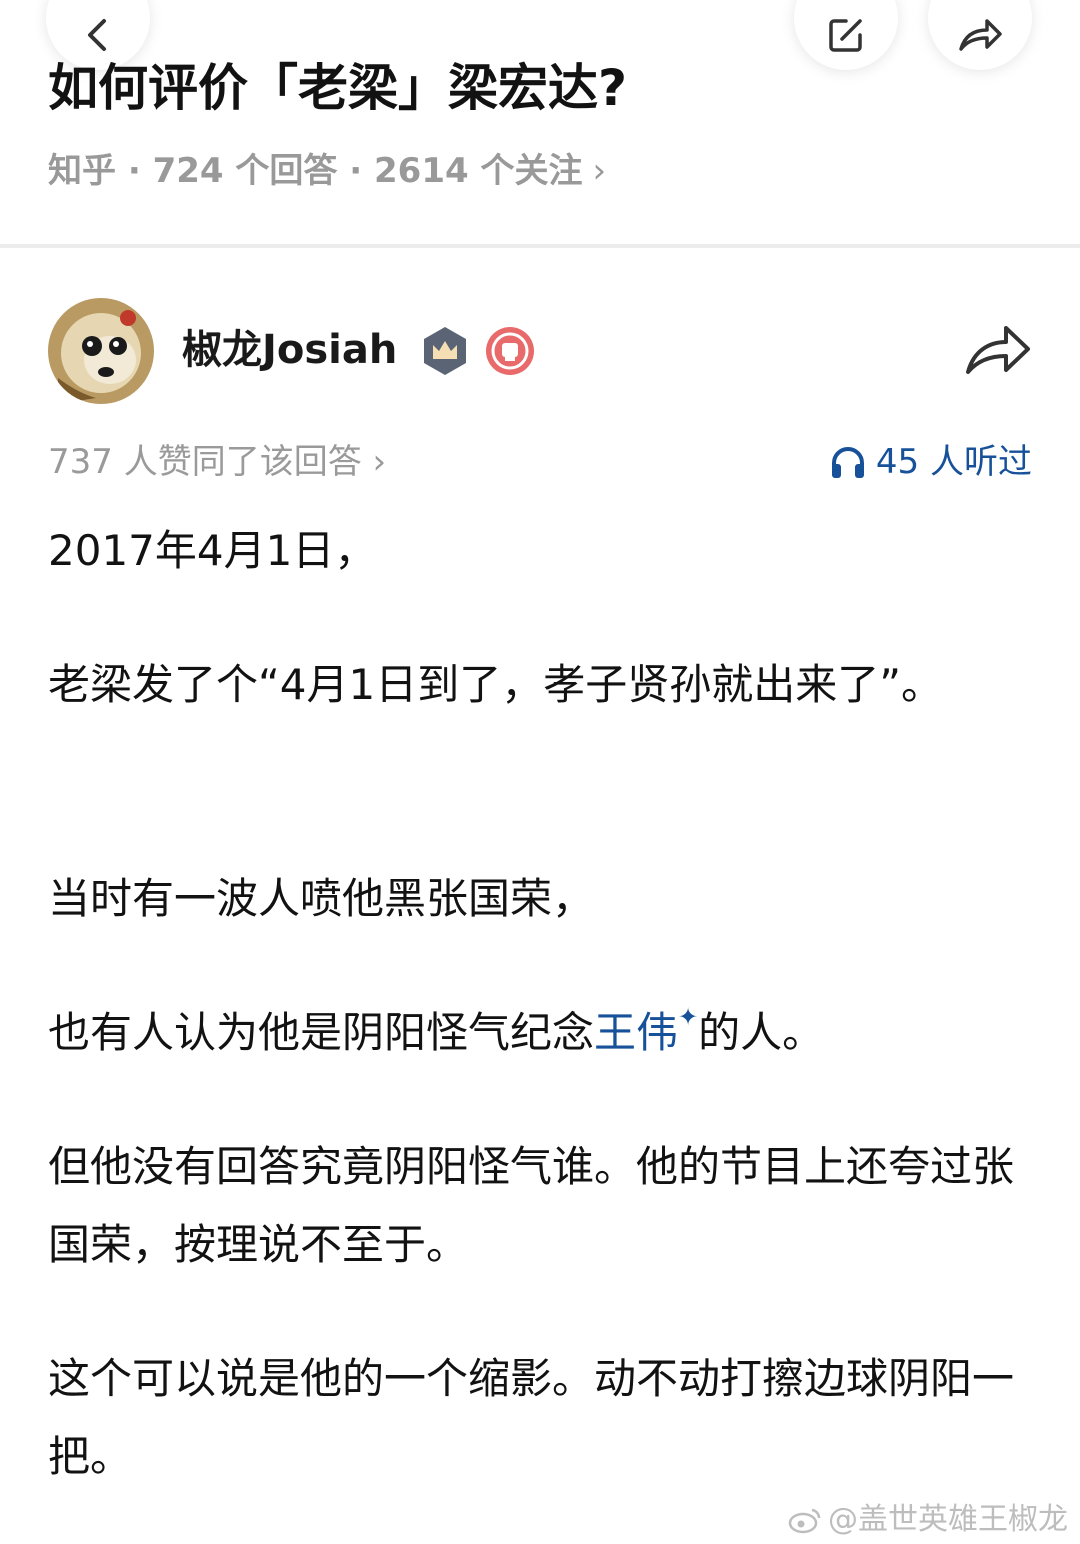 This screenshot has width=1080, height=1544. What do you see at coordinates (289, 350) in the screenshot?
I see `author-name: 椒龙Josiah` at bounding box center [289, 350].